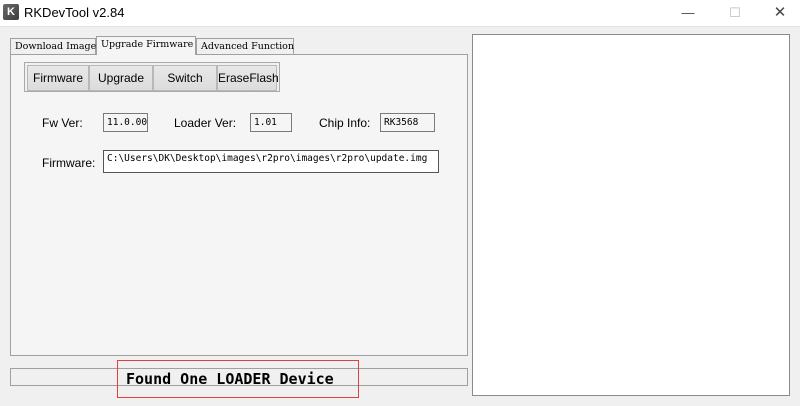 The width and height of the screenshot is (800, 406). What do you see at coordinates (121, 78) in the screenshot?
I see `upgrade-button: Upgrade` at bounding box center [121, 78].